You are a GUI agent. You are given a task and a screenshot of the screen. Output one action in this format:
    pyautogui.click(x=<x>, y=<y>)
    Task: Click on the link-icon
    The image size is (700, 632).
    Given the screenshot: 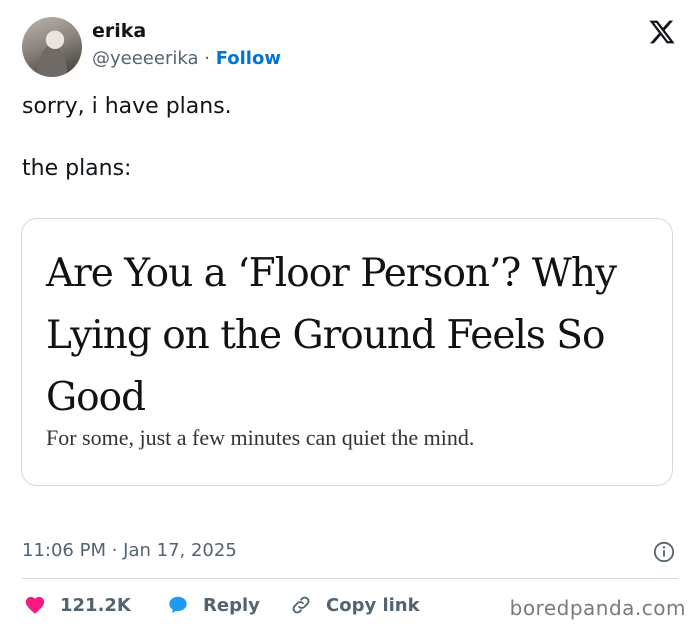 What is the action you would take?
    pyautogui.click(x=301, y=605)
    